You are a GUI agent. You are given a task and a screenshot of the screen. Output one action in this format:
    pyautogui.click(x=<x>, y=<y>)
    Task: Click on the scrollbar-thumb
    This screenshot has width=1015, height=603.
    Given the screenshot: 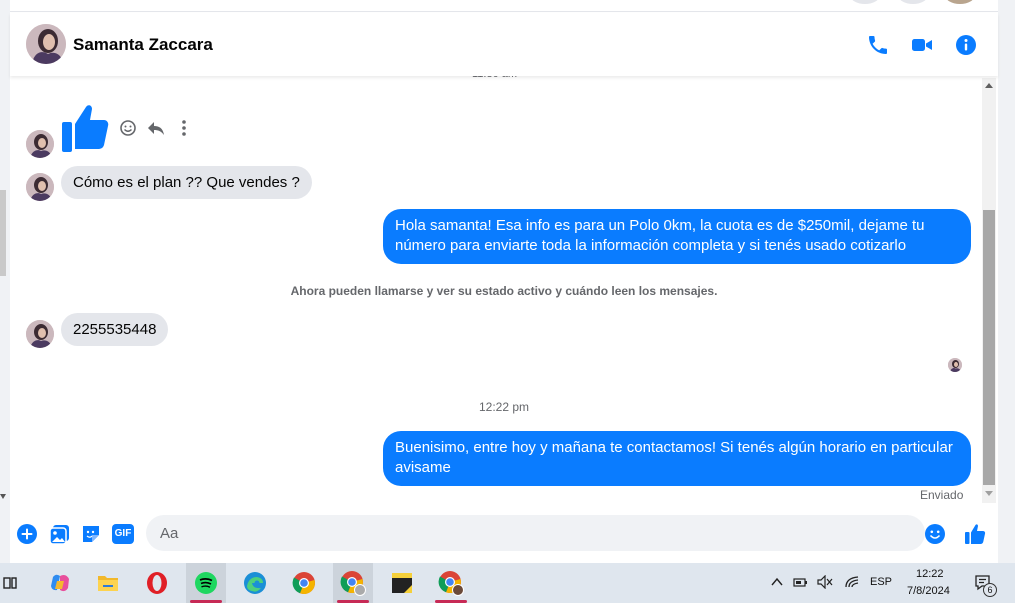 What is the action you would take?
    pyautogui.click(x=989, y=347)
    